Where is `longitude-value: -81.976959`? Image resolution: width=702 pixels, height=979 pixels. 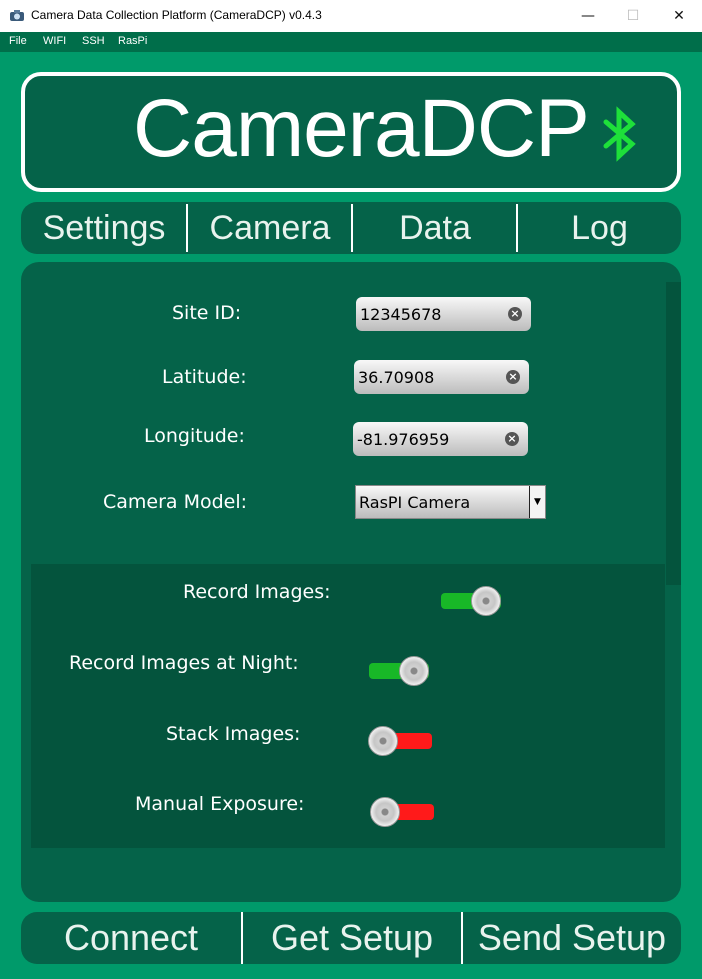
longitude-value: -81.976959 is located at coordinates (403, 439).